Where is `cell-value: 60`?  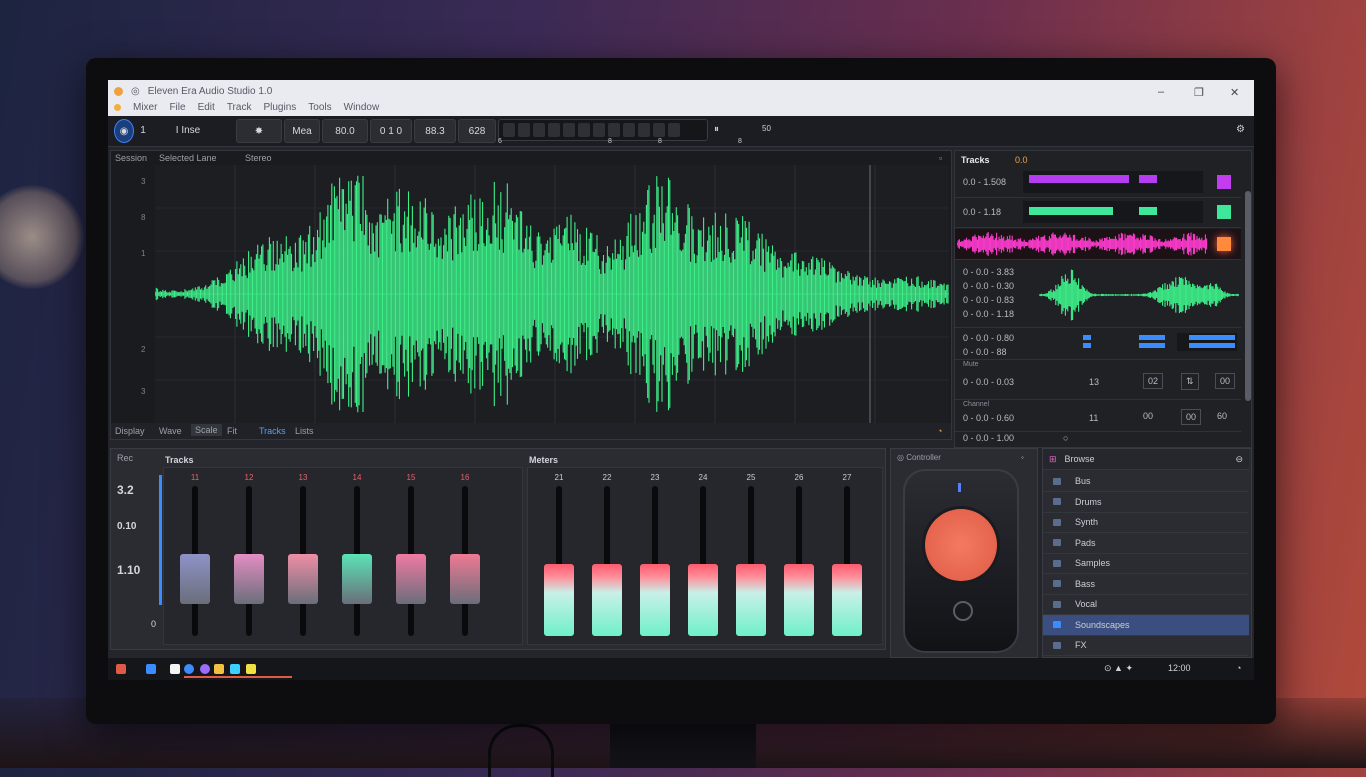
cell-value: 60 is located at coordinates (1222, 416).